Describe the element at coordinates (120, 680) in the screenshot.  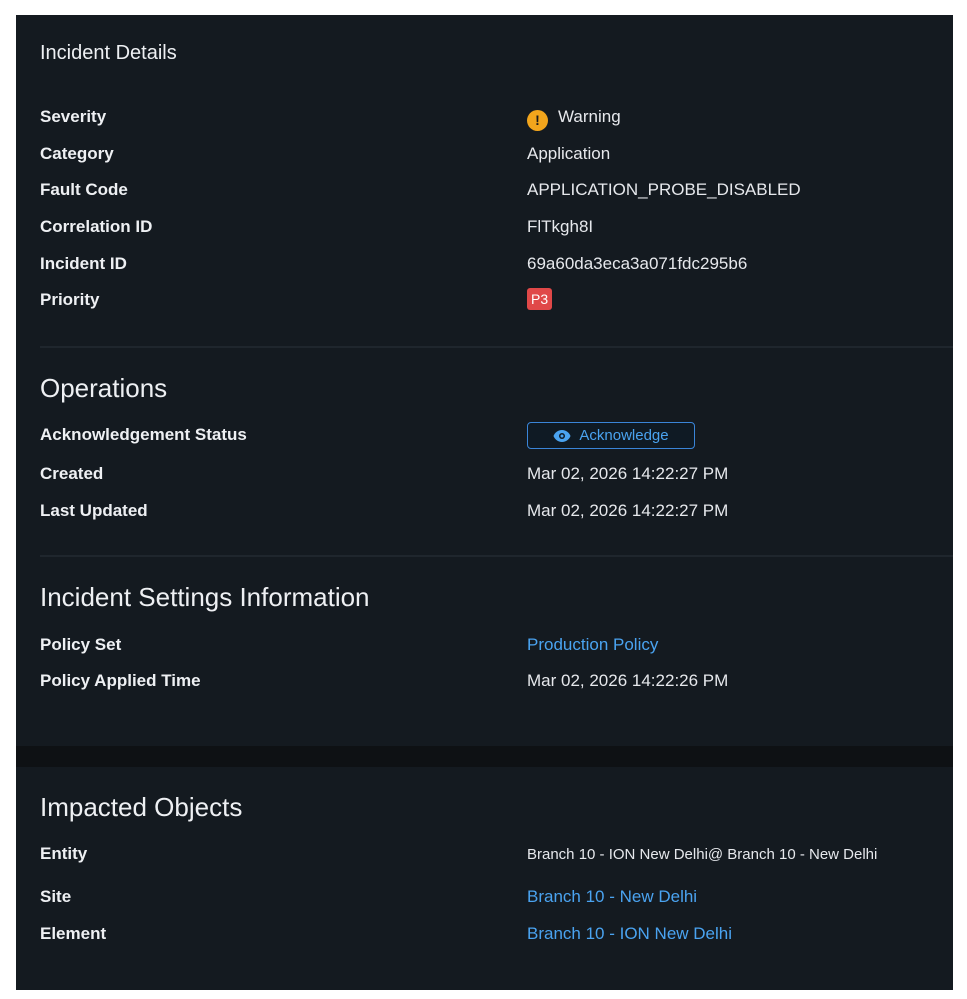
I see `policy-applied-label: Policy Applied Time` at that location.